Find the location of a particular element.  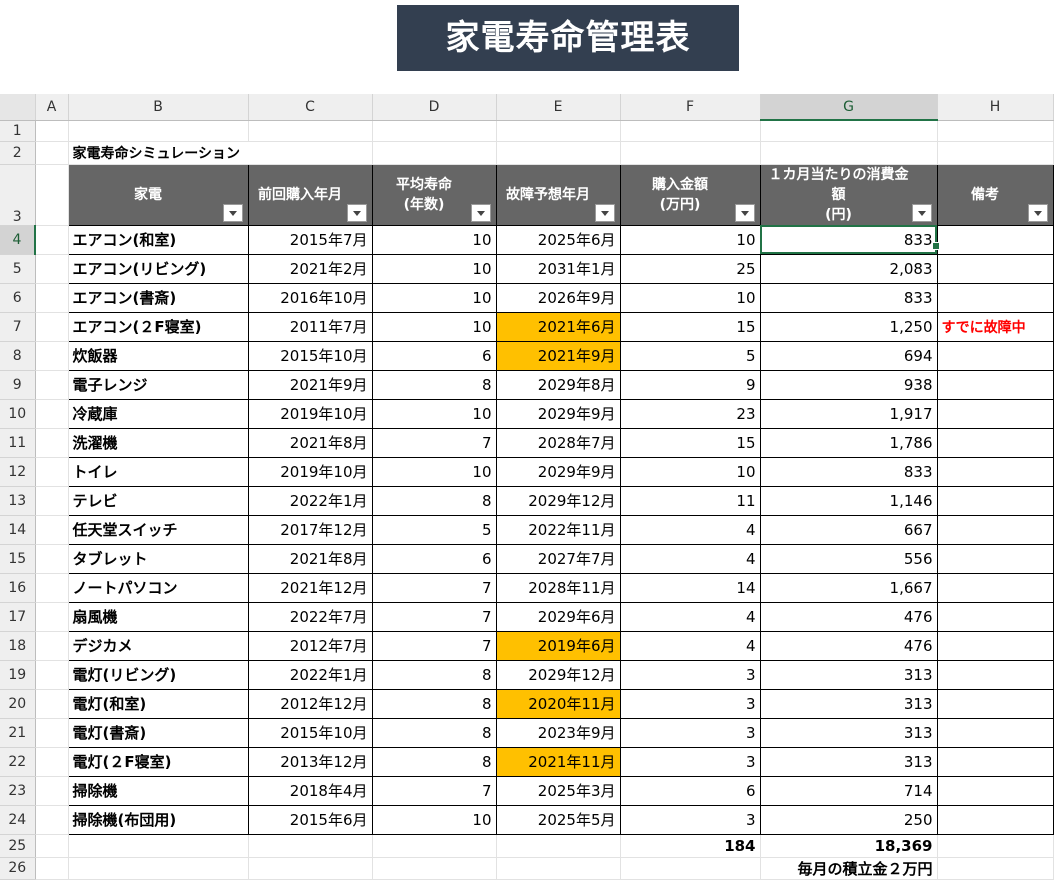

purchase-price-cell: 5 is located at coordinates (690, 355).